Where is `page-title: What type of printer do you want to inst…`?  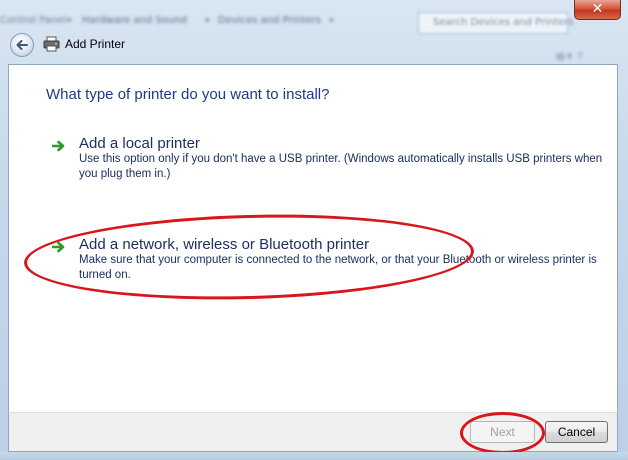 page-title: What type of printer do you want to inst… is located at coordinates (188, 94).